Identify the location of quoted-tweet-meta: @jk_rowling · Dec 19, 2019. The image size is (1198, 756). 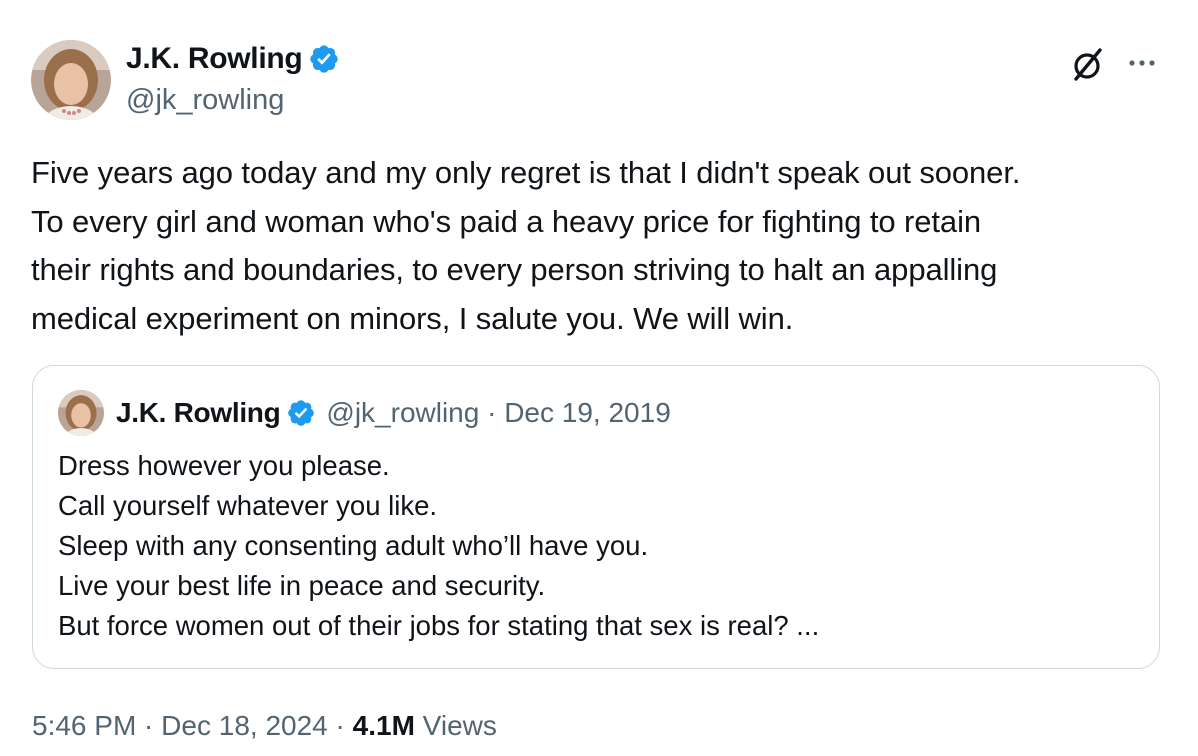
(498, 412).